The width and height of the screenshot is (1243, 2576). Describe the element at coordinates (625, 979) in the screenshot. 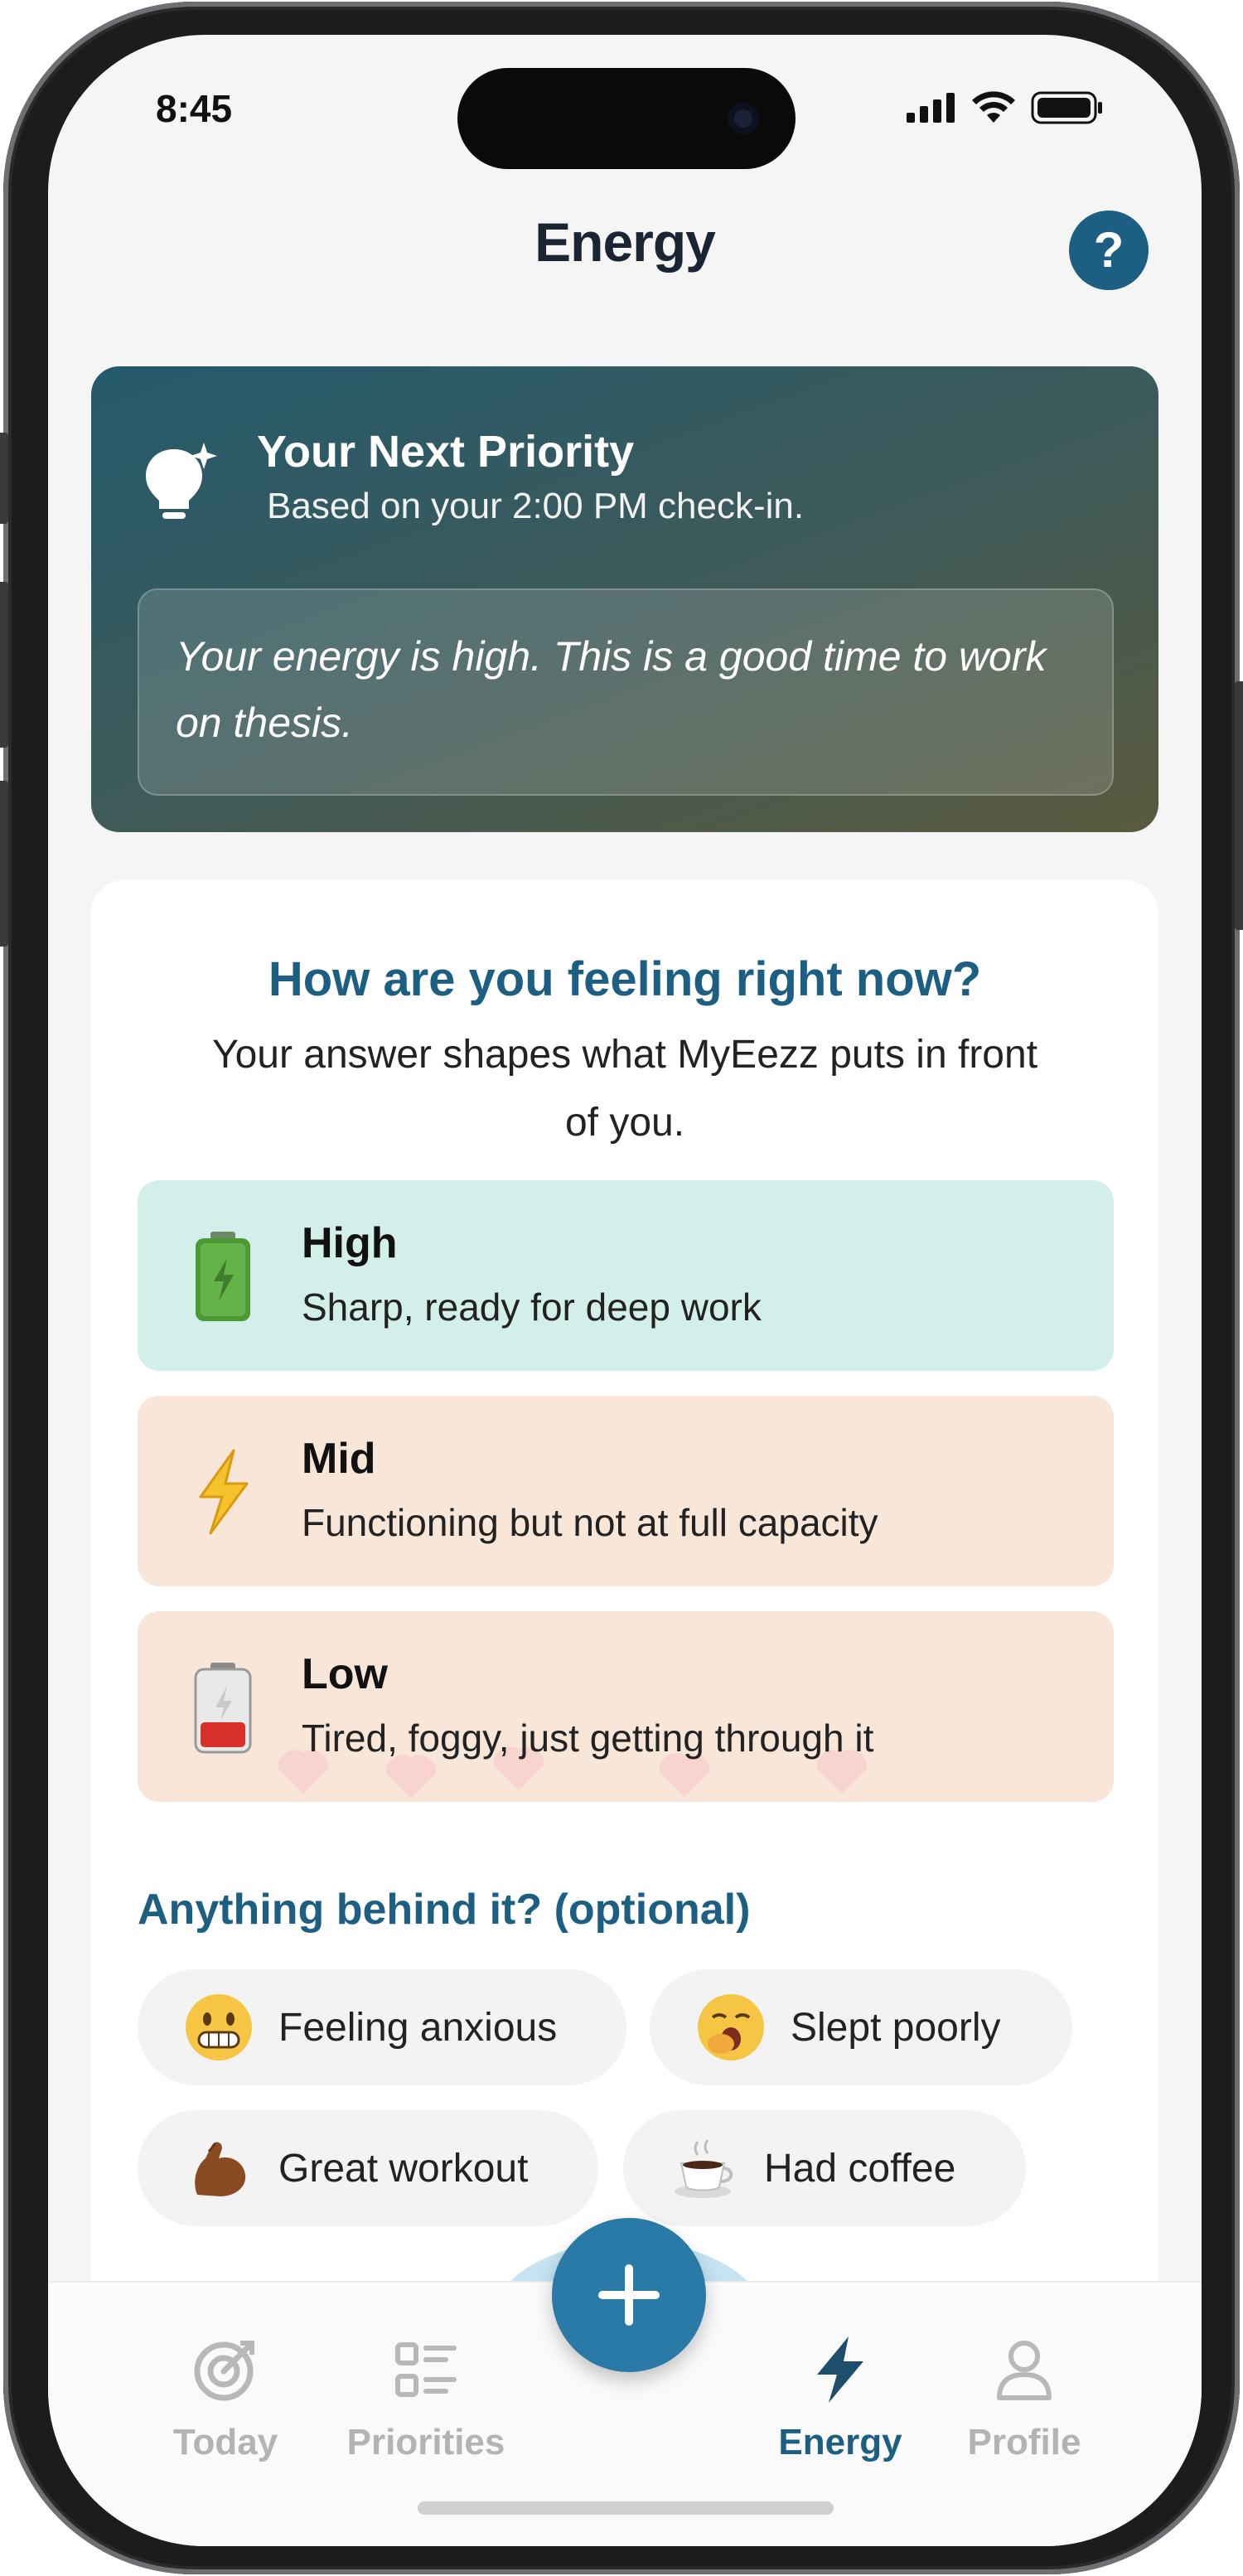

I see `feeling-question: How are you feeling right now?` at that location.